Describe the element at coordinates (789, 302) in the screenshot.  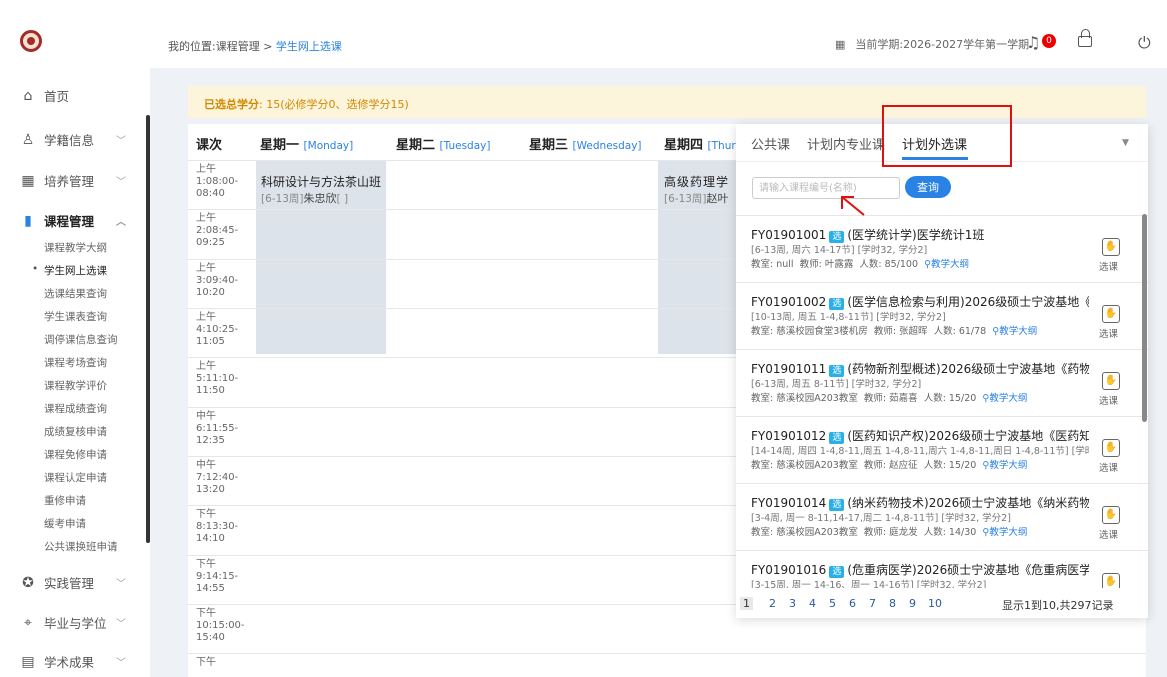
I see `course-code: FY01901002` at that location.